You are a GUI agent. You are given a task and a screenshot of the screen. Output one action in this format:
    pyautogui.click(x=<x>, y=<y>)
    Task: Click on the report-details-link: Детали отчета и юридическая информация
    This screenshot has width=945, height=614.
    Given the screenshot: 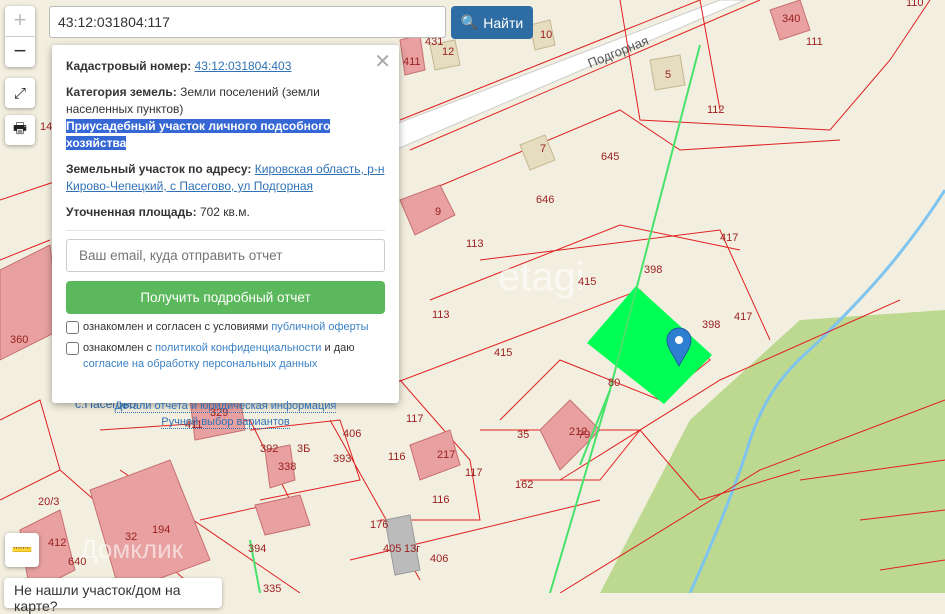 What is the action you would take?
    pyautogui.click(x=225, y=406)
    